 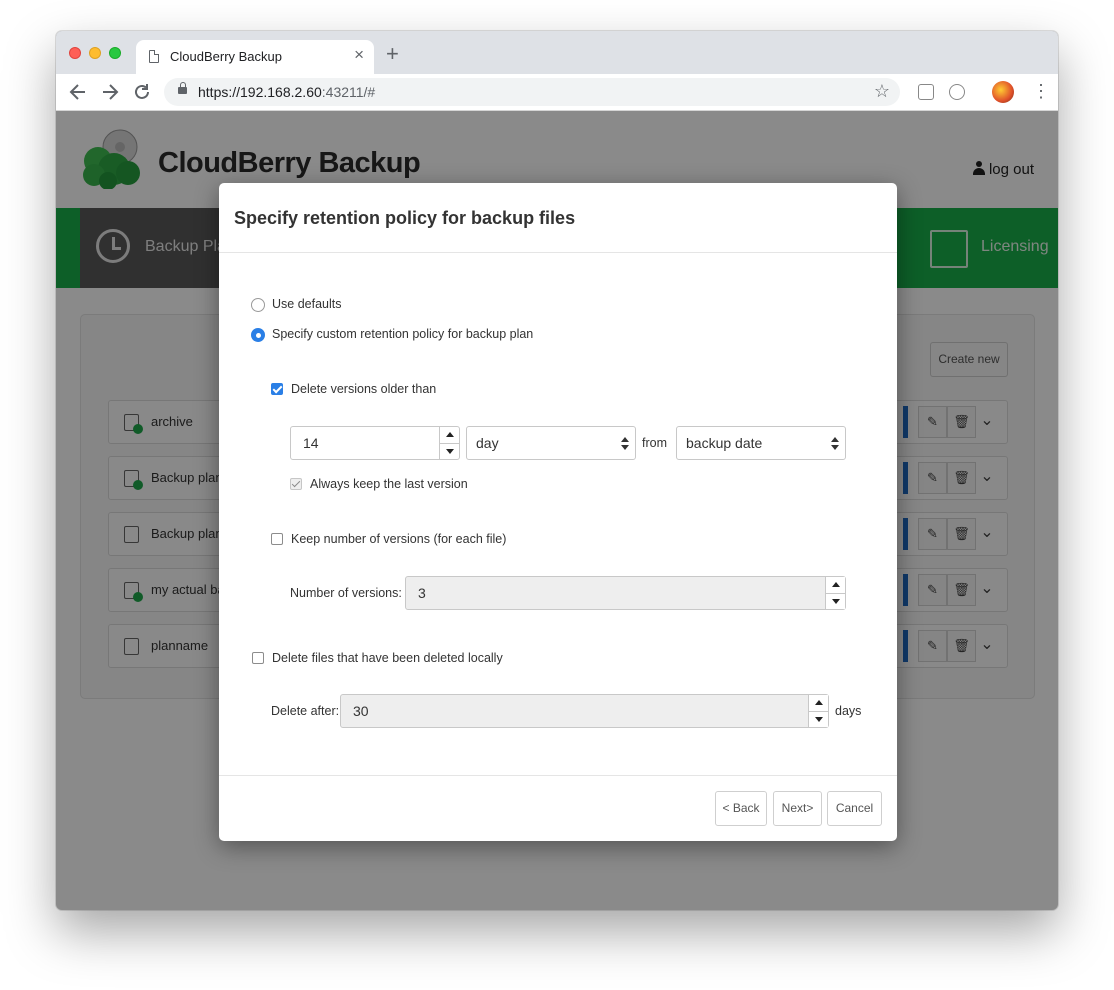 I want to click on keep-number-label: Keep number of versions (for each file), so click(x=399, y=539).